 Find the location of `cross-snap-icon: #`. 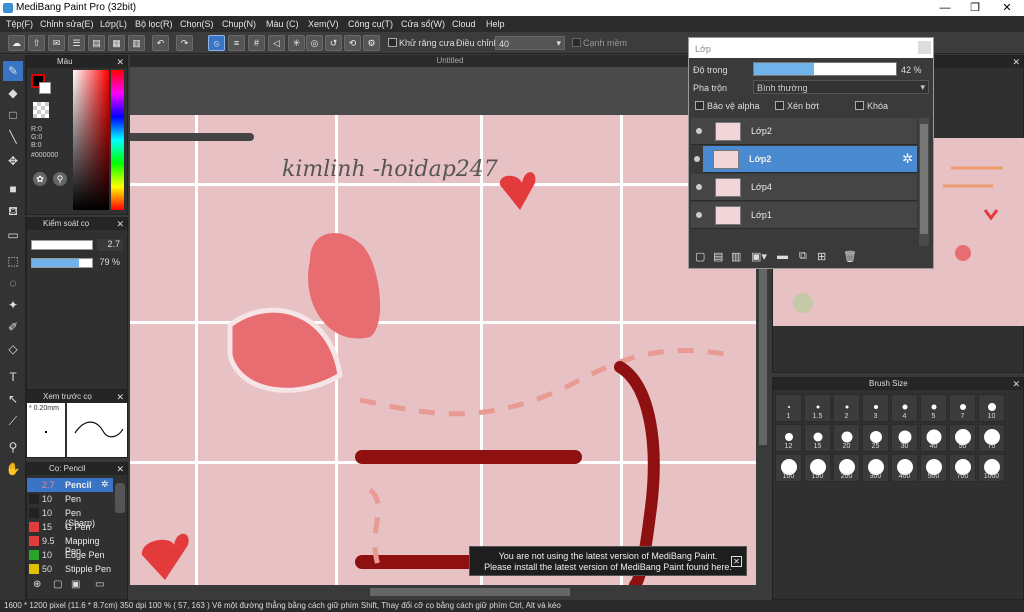

cross-snap-icon: # is located at coordinates (256, 43).